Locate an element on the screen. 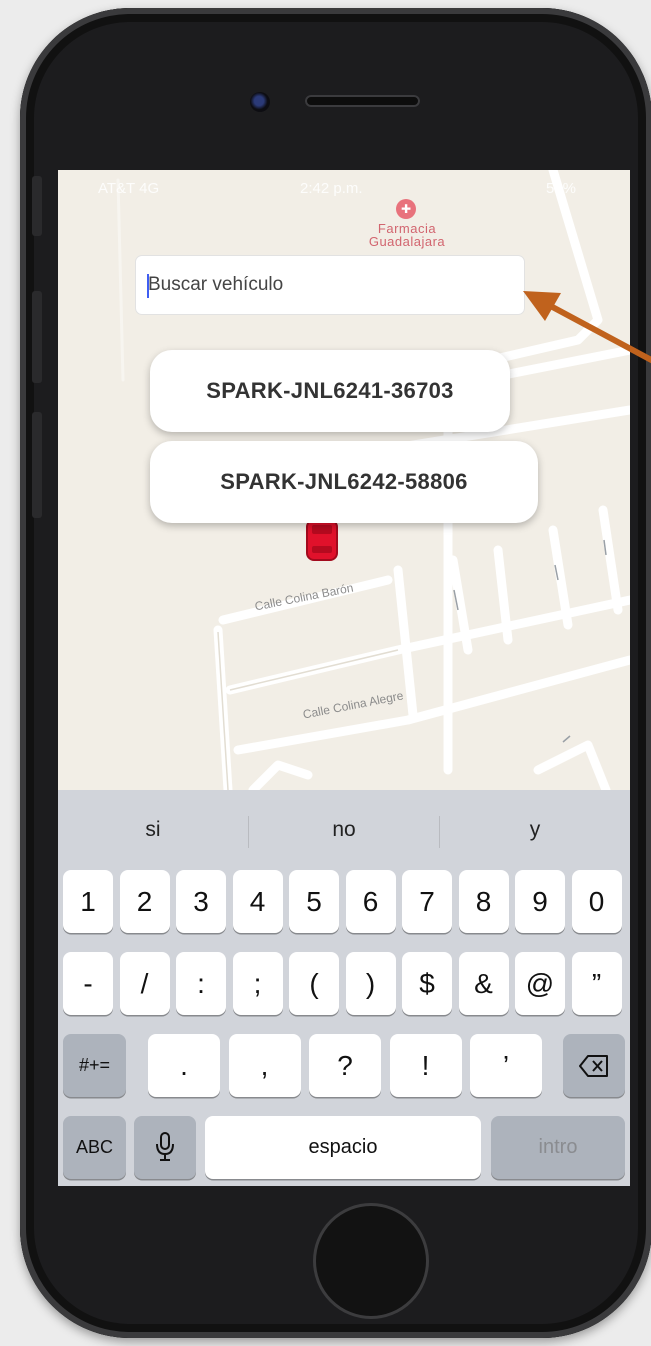 The height and width of the screenshot is (1346, 651). symbols-toggle-key: #+= is located at coordinates (94, 1065).